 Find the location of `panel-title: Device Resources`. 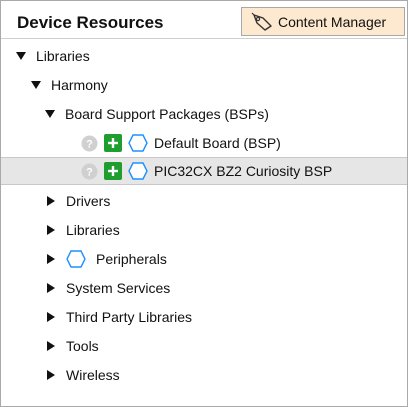

panel-title: Device Resources is located at coordinates (90, 22).